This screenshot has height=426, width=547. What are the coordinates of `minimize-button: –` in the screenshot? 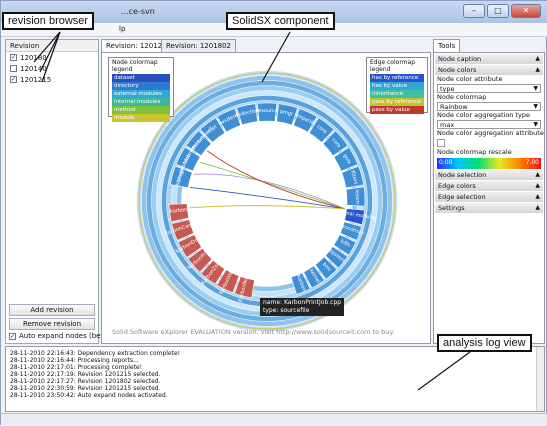 It's located at (474, 11).